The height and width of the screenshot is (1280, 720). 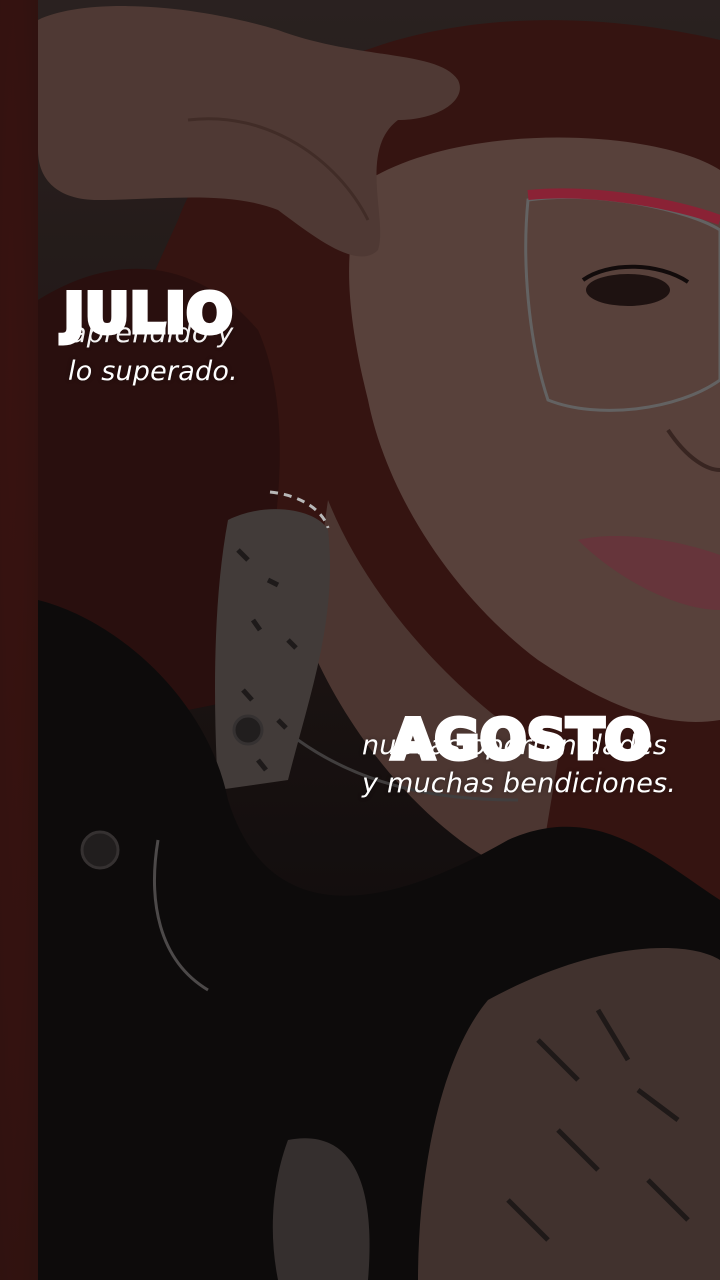 What do you see at coordinates (522, 740) in the screenshot?
I see `agosto-title: AGOSTO` at bounding box center [522, 740].